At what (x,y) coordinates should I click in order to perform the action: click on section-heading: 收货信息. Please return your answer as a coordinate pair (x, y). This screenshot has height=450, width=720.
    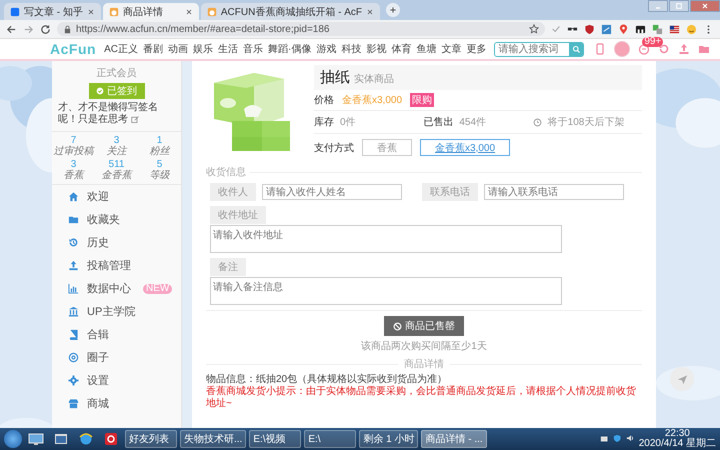
    Looking at the image, I should click on (226, 172).